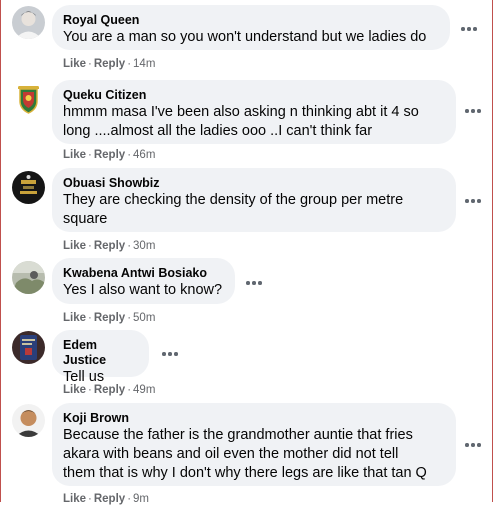  I want to click on comment-actions: Like · Reply · 14m, so click(109, 64).